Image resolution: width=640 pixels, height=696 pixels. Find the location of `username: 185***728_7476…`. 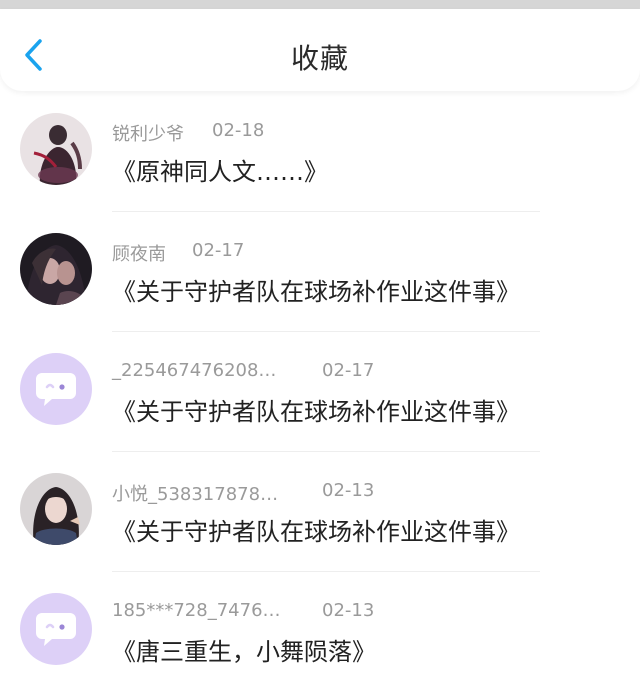

username: 185***728_7476… is located at coordinates (196, 610).